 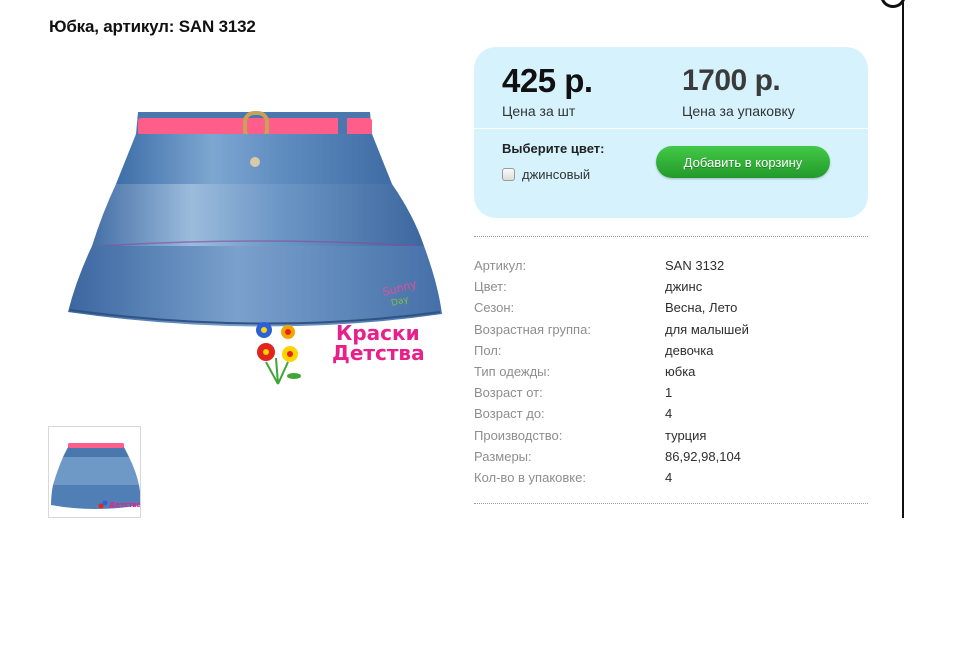 I want to click on color-option-denim: джинсовый, so click(x=546, y=174).